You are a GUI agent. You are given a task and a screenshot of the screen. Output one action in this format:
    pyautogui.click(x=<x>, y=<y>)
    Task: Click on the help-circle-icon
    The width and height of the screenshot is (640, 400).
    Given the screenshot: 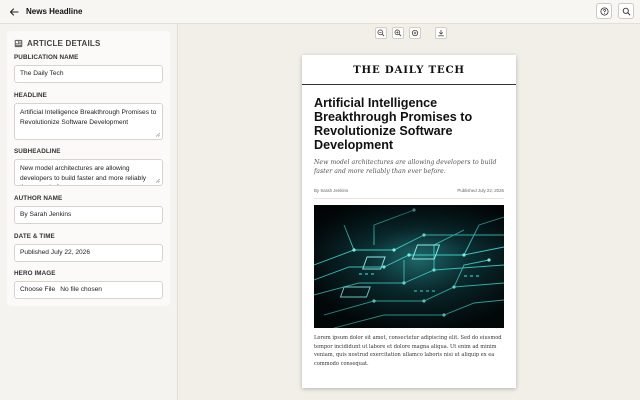 What is the action you would take?
    pyautogui.click(x=604, y=11)
    